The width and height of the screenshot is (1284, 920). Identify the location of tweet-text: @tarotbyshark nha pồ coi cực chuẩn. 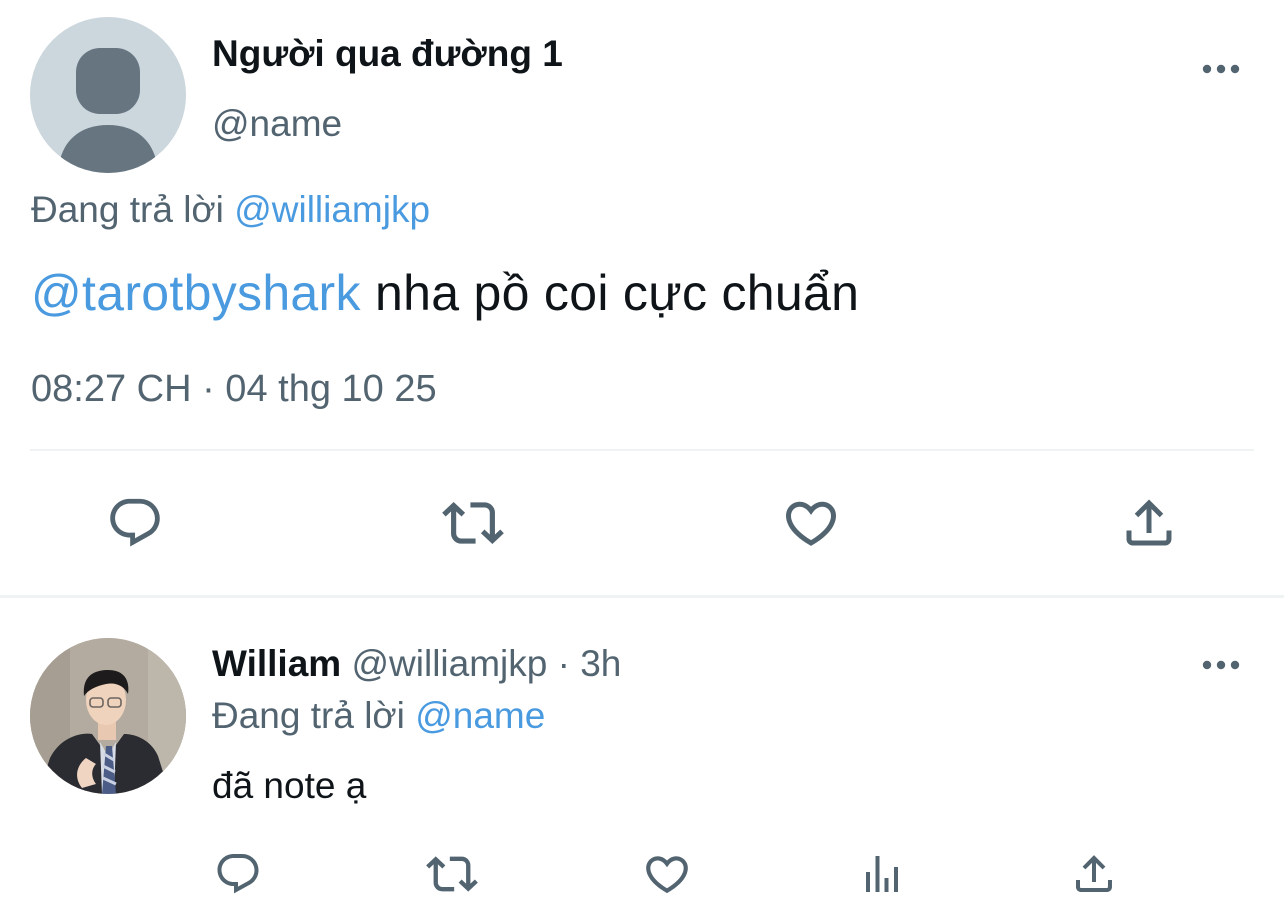
(445, 293).